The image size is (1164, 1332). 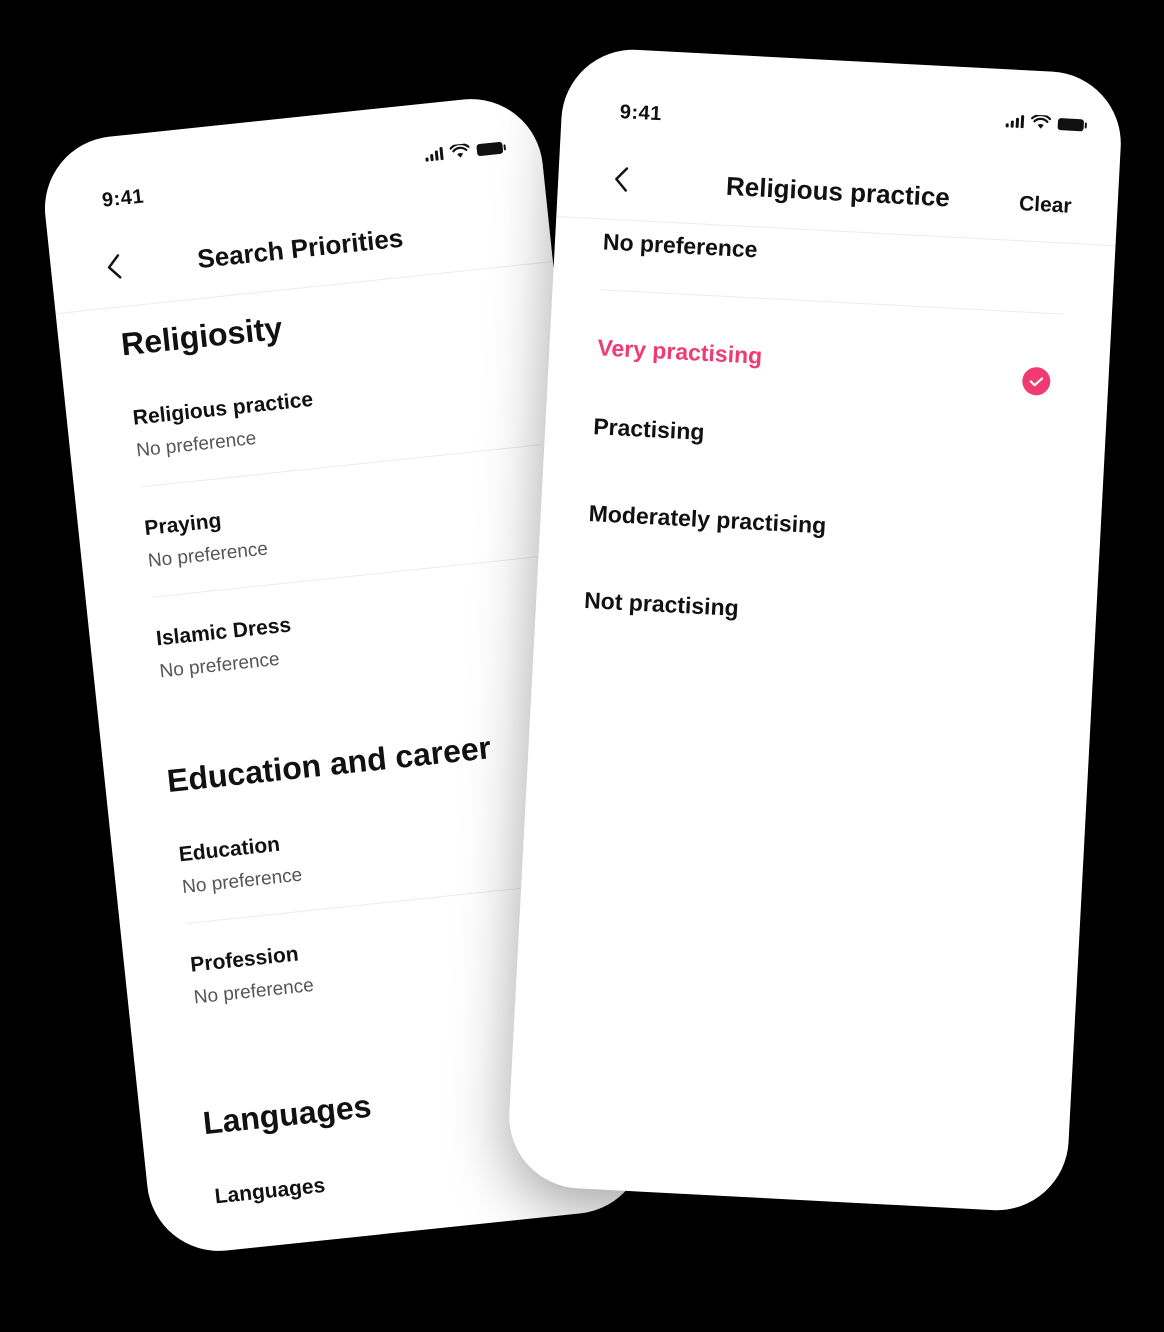 I want to click on clear-button: Clear, so click(x=1045, y=205).